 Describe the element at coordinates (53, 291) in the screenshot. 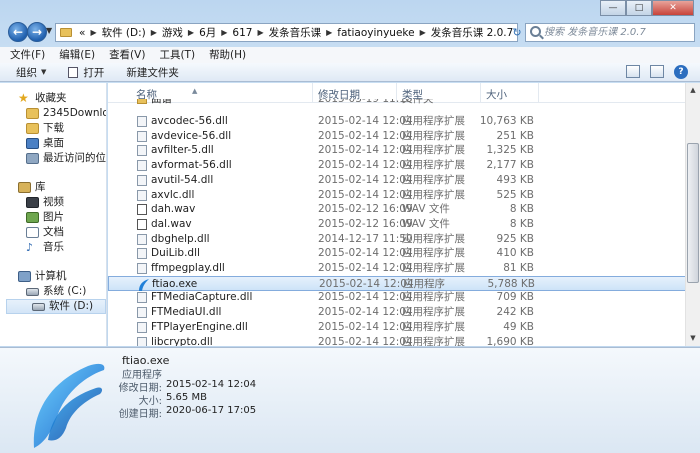

I see `nav-drive-c: 系统 (C:)` at that location.